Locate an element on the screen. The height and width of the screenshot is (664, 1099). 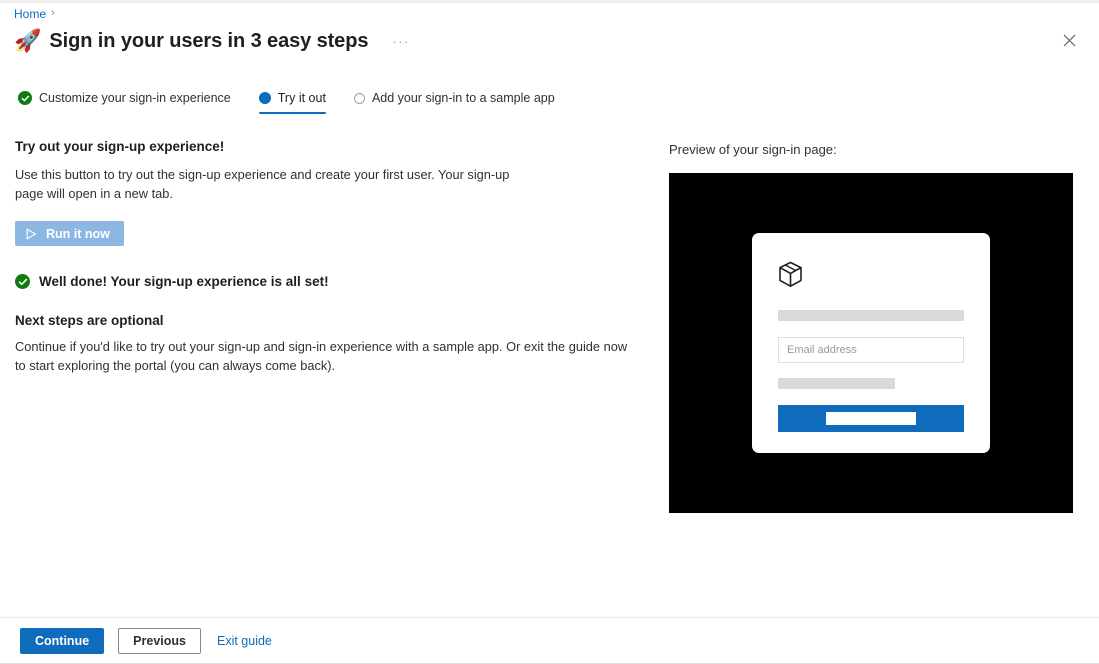
close-button is located at coordinates (1069, 42).